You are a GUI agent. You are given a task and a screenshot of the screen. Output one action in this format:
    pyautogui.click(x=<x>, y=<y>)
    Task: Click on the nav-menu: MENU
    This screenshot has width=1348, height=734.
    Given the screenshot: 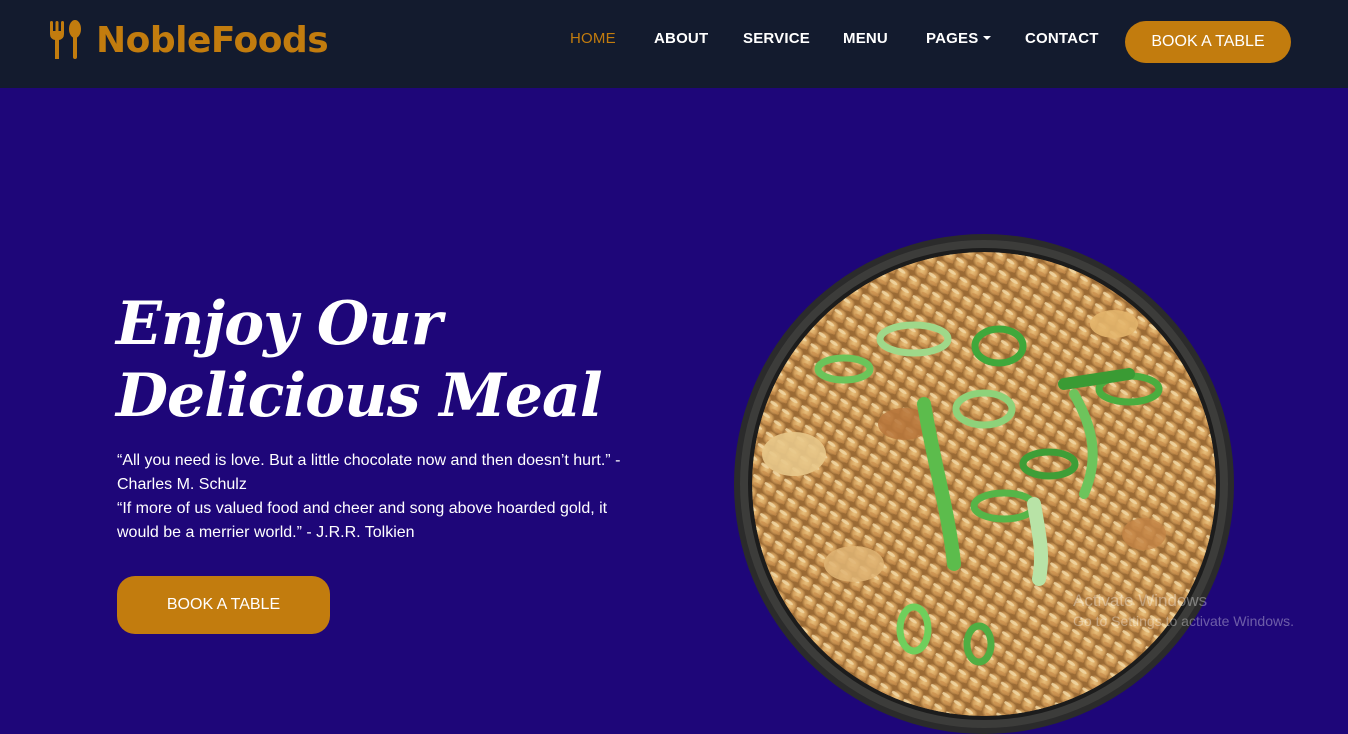 What is the action you would take?
    pyautogui.click(x=865, y=38)
    